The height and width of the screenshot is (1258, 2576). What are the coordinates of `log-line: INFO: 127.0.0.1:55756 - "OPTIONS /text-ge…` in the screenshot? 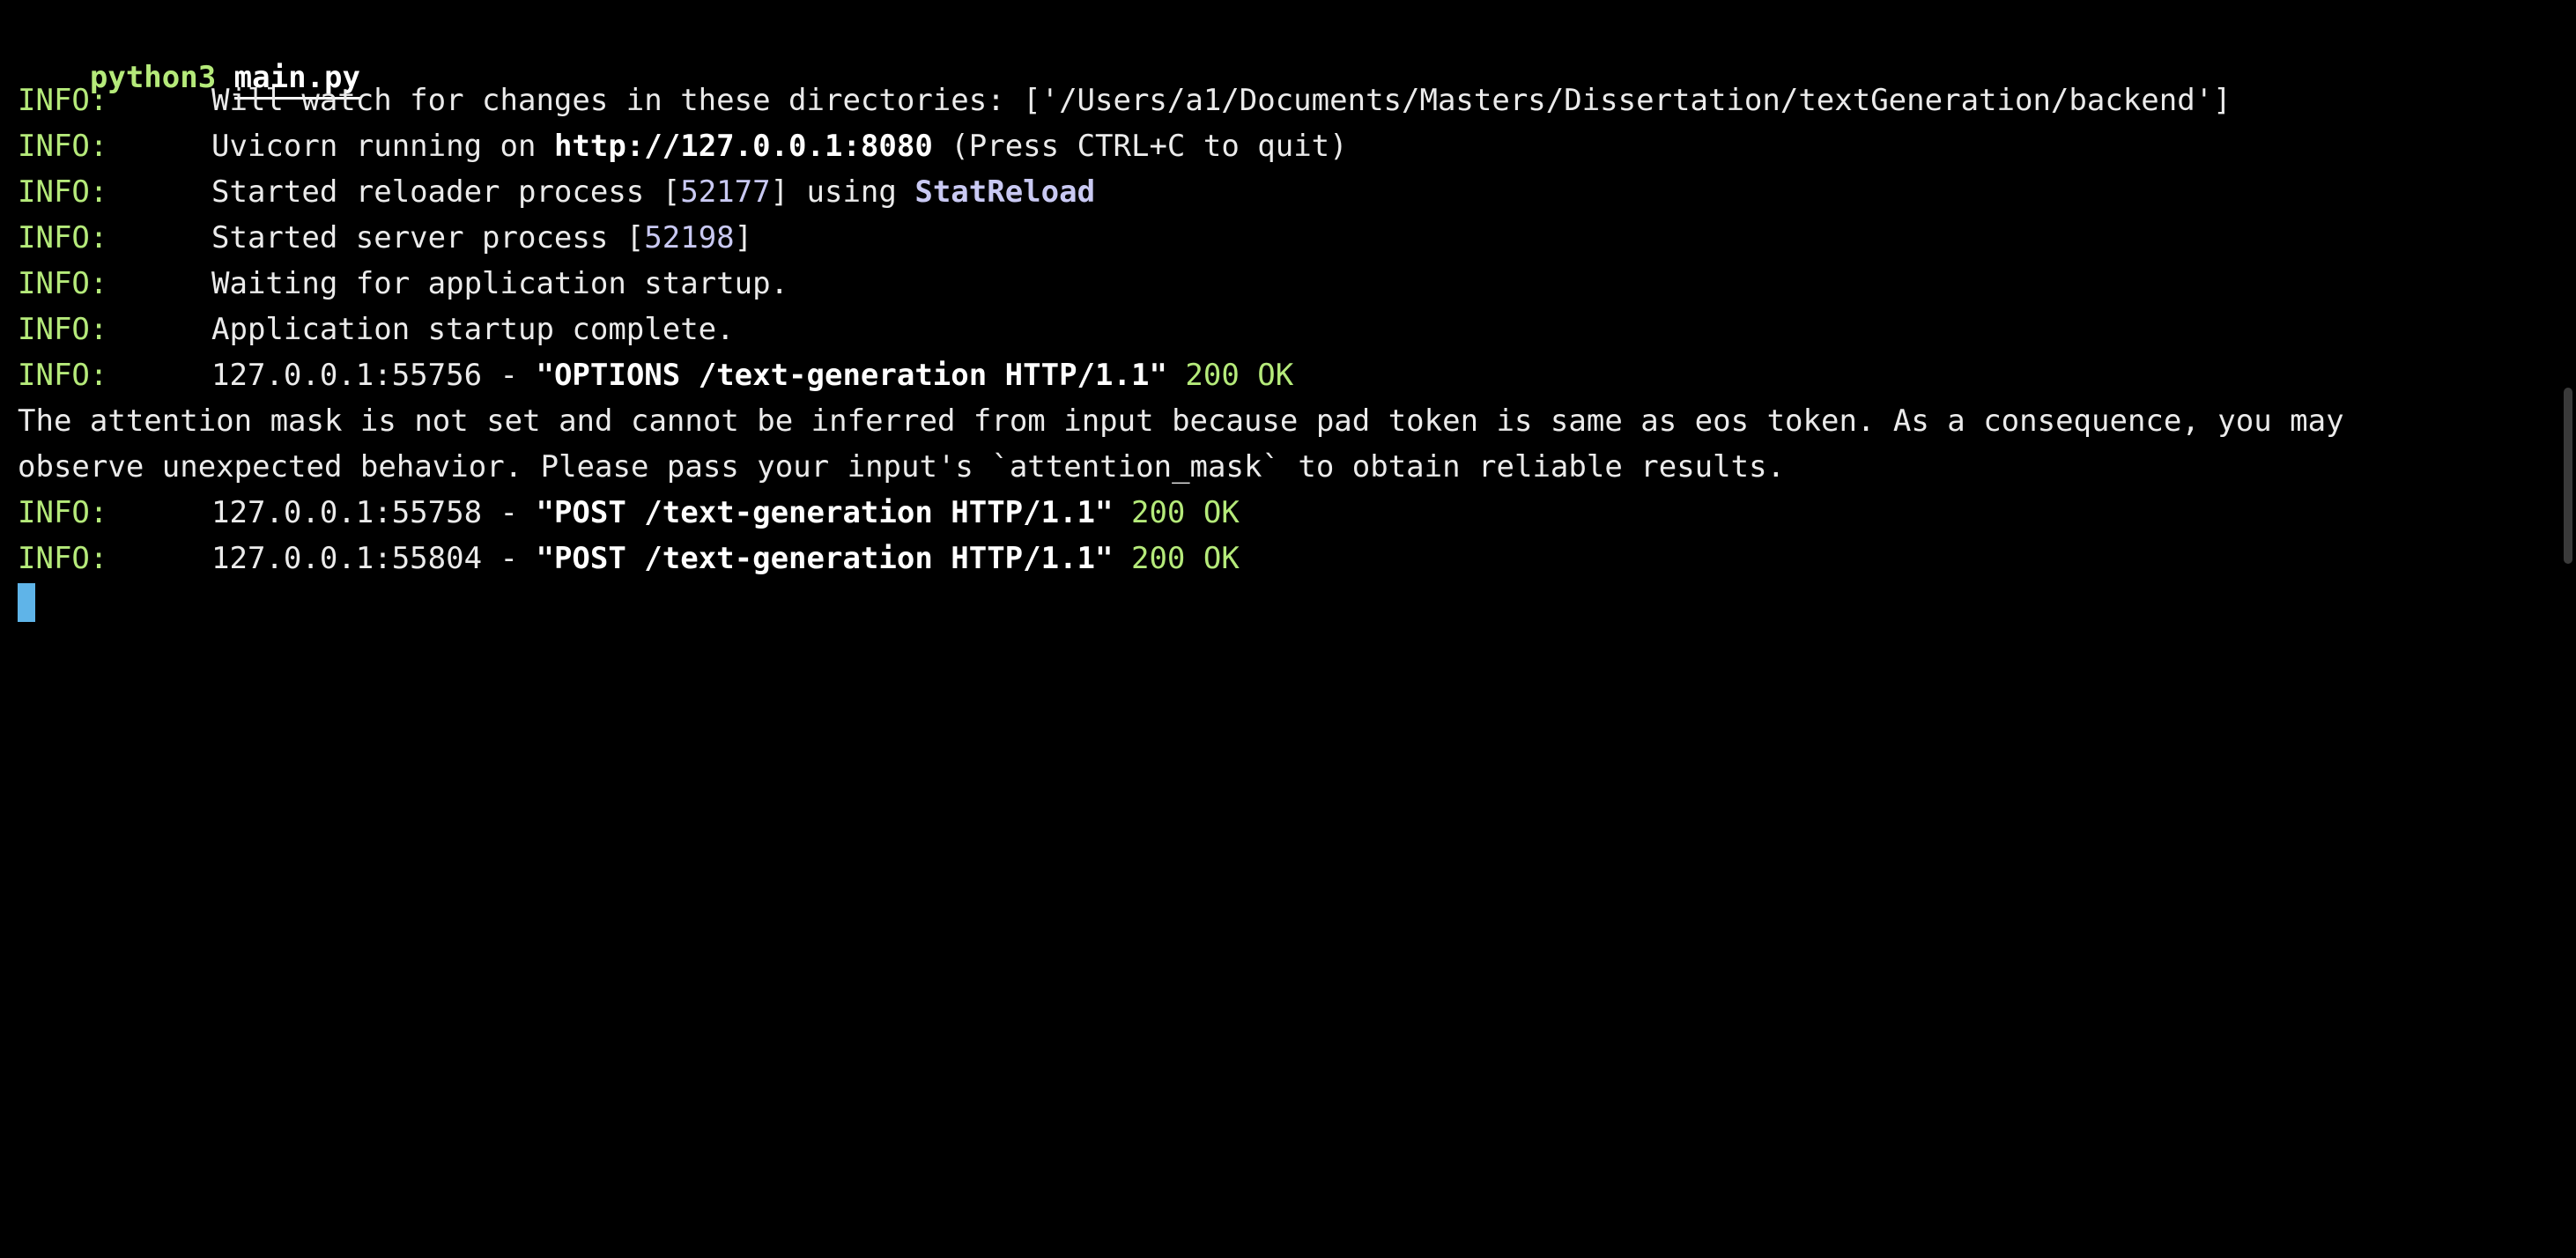 It's located at (655, 375).